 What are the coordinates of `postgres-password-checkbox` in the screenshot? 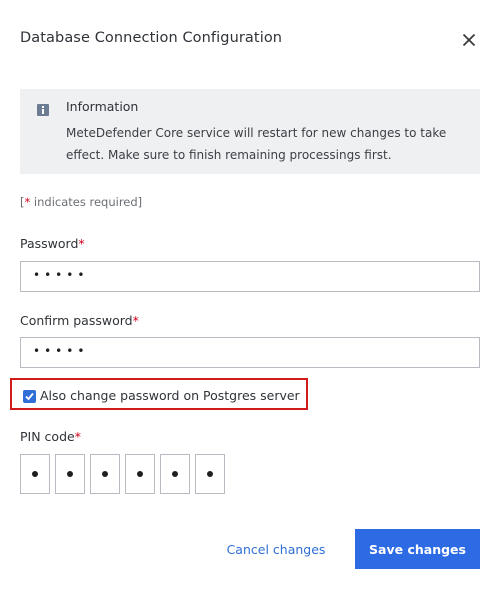 It's located at (29, 396).